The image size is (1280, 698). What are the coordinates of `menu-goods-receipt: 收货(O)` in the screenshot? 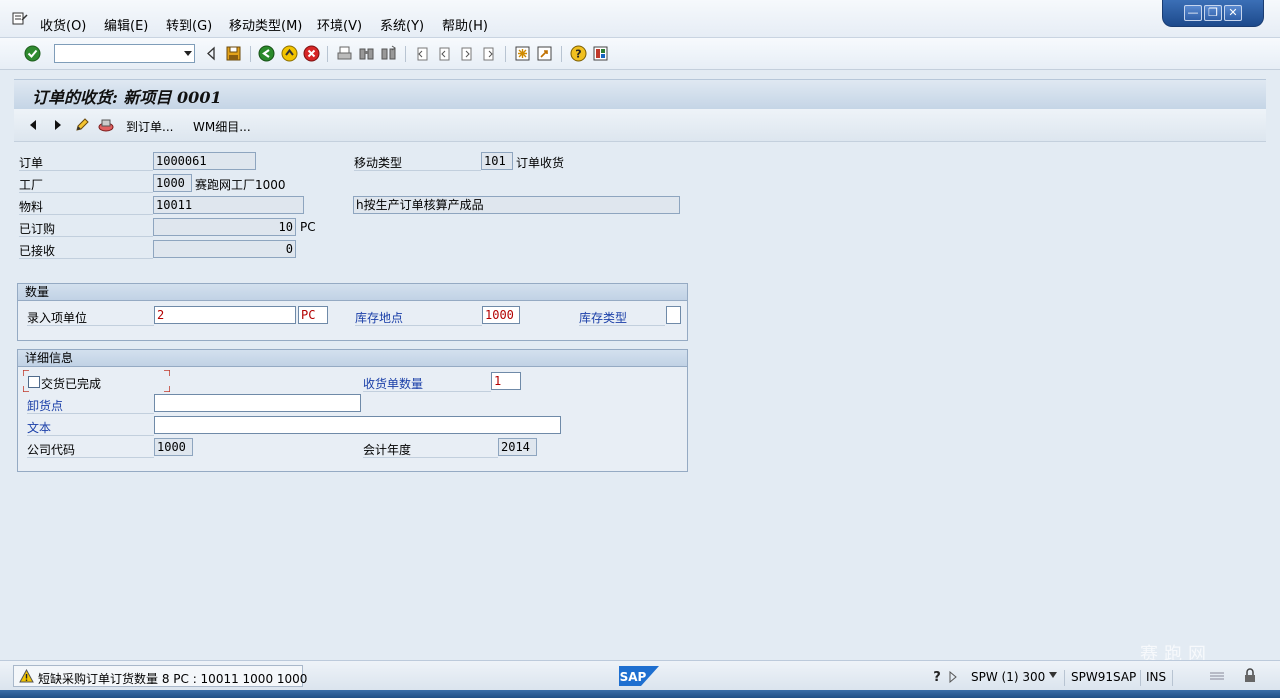 It's located at (63, 24).